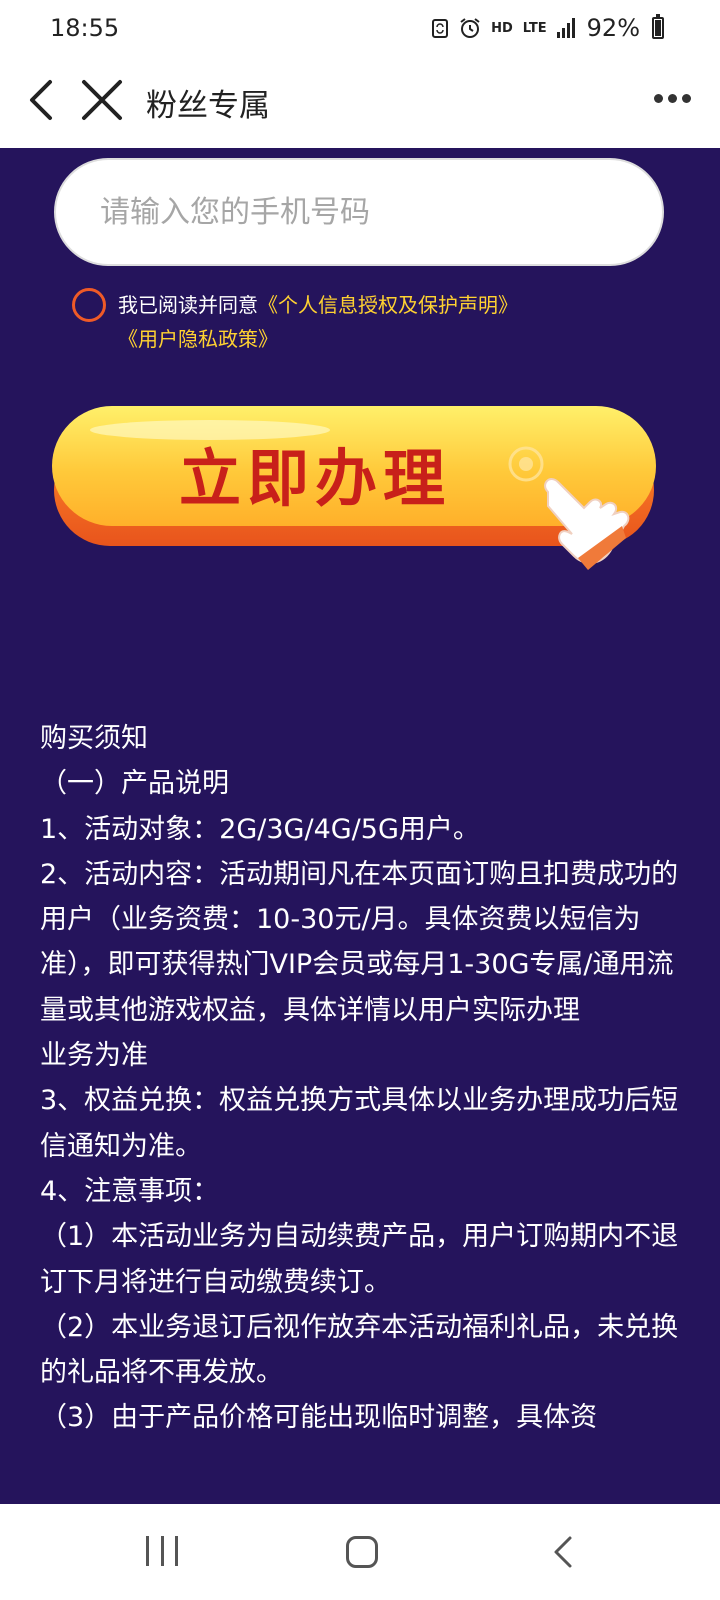 This screenshot has width=720, height=1600. Describe the element at coordinates (565, 28) in the screenshot. I see `signal-icon` at that location.